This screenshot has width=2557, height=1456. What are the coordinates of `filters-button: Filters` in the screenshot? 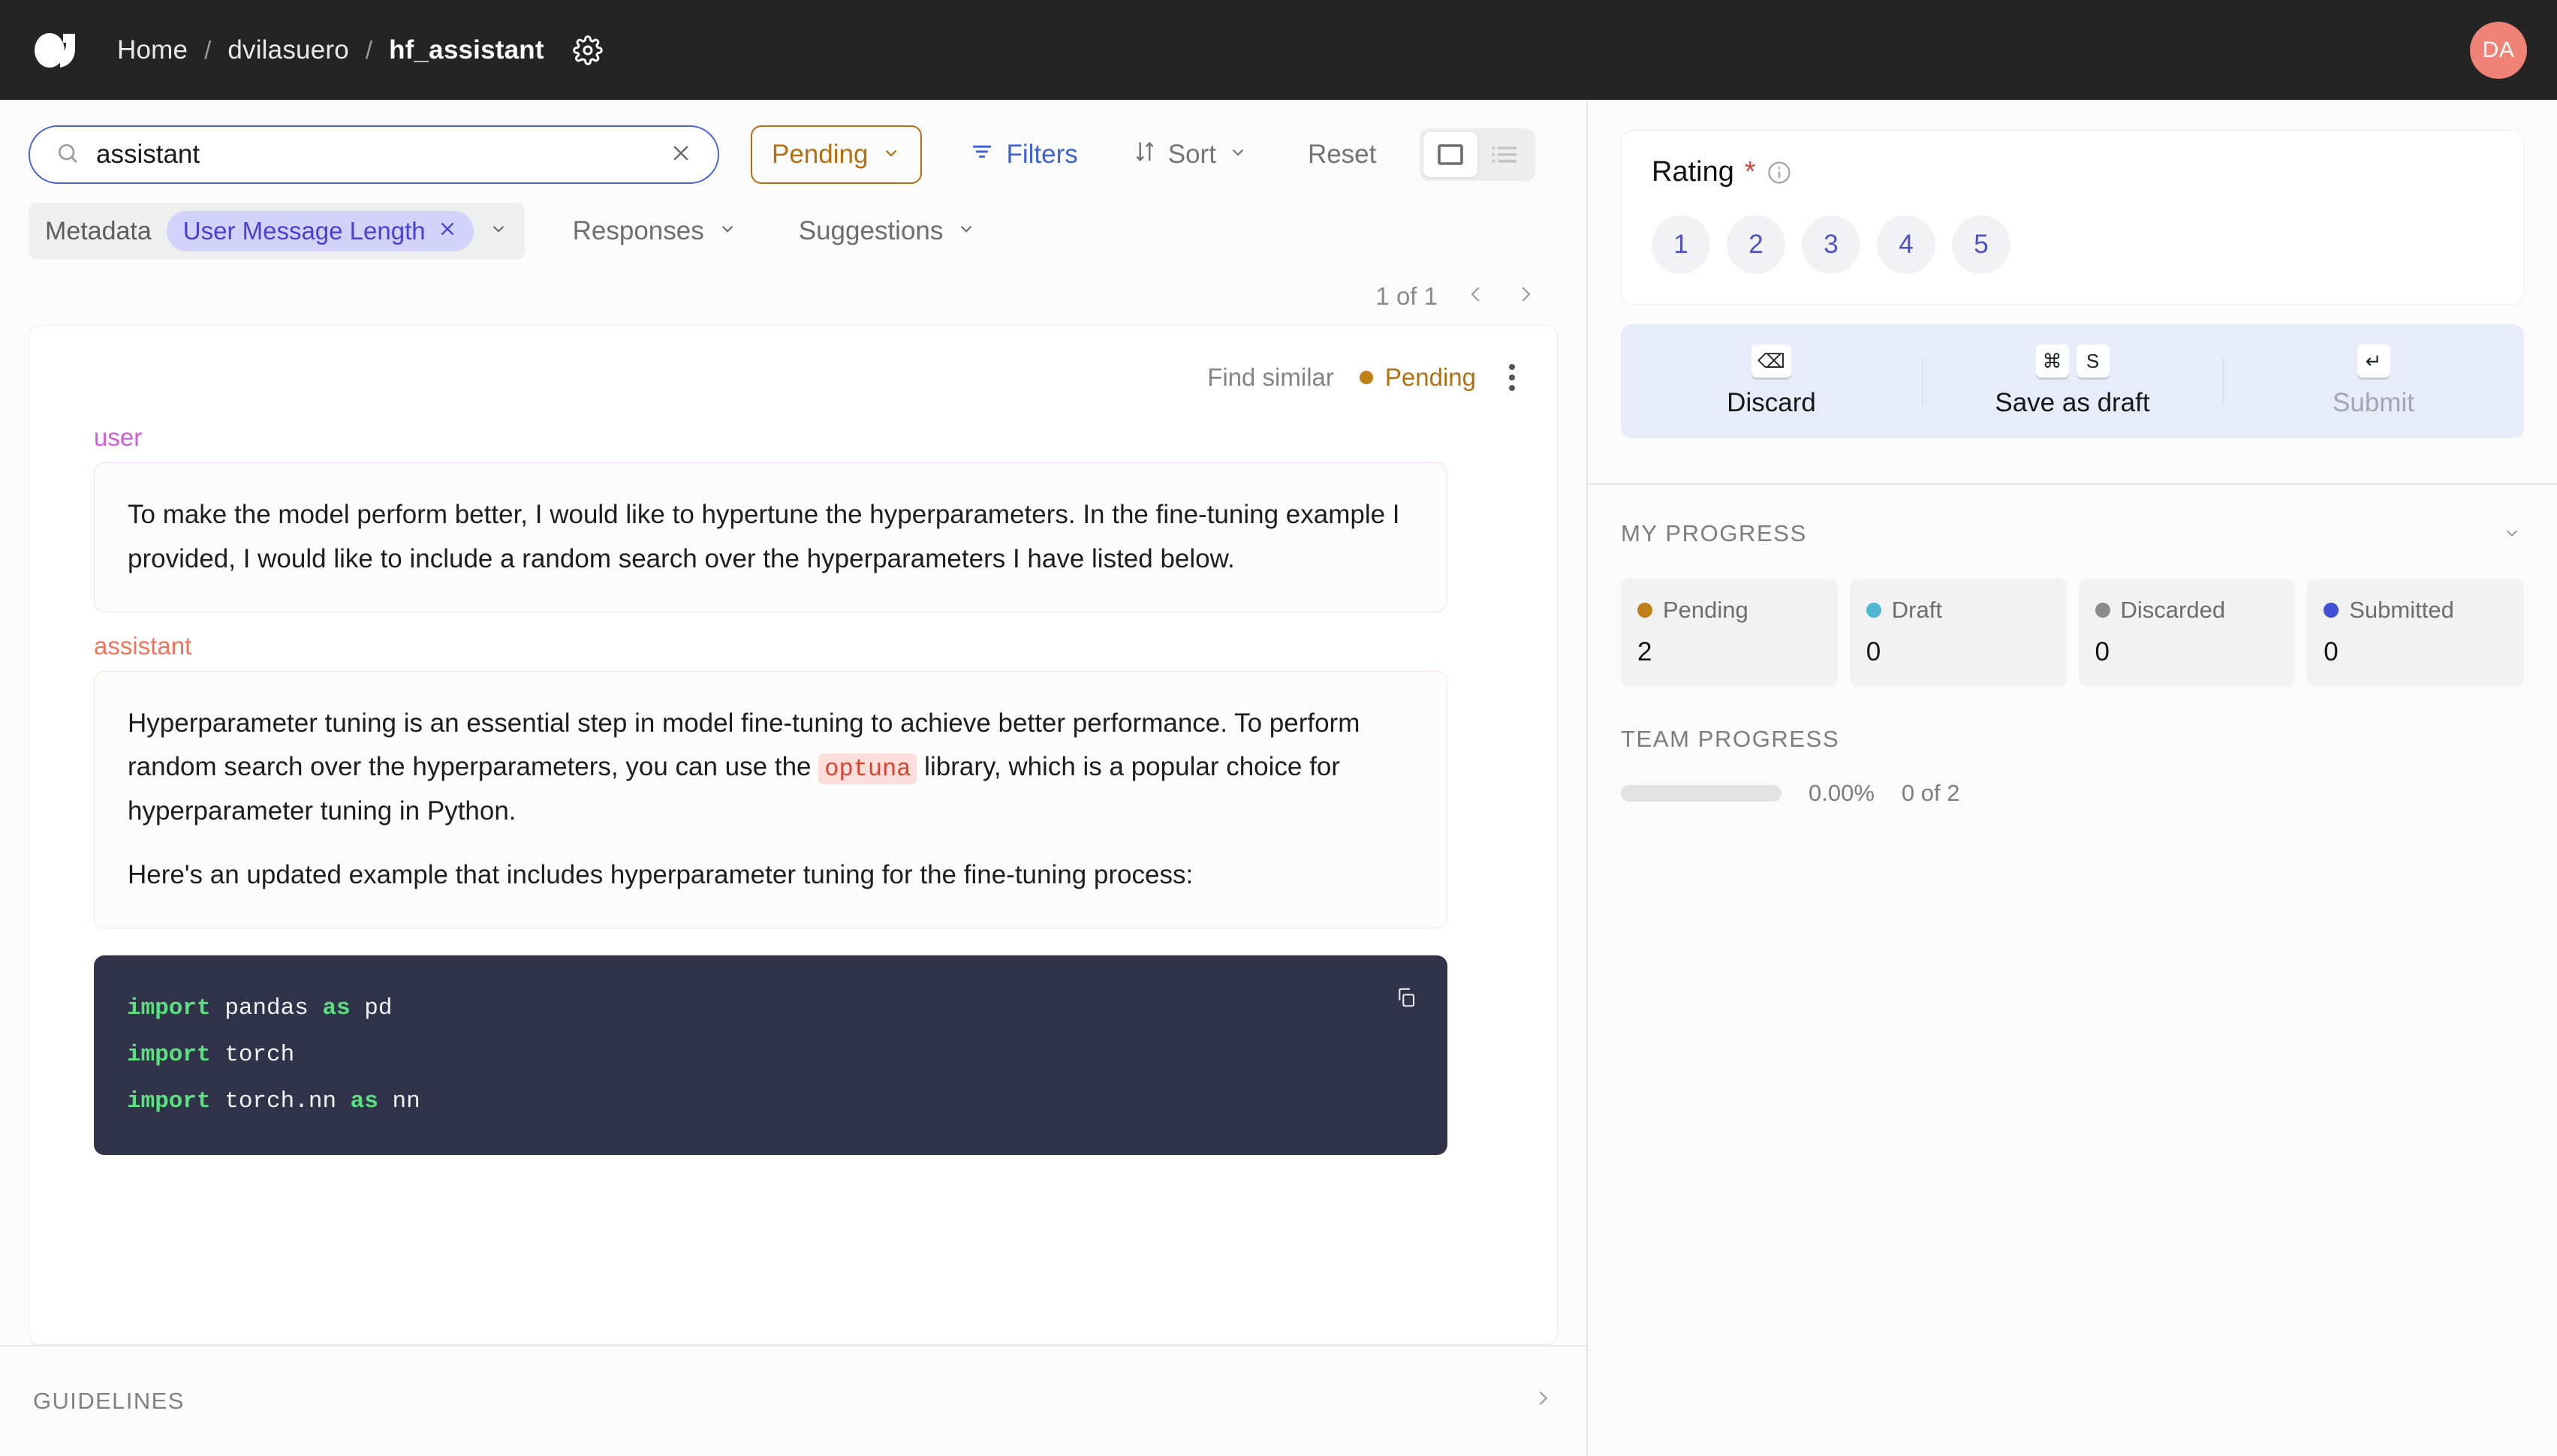 It's located at (1023, 154).